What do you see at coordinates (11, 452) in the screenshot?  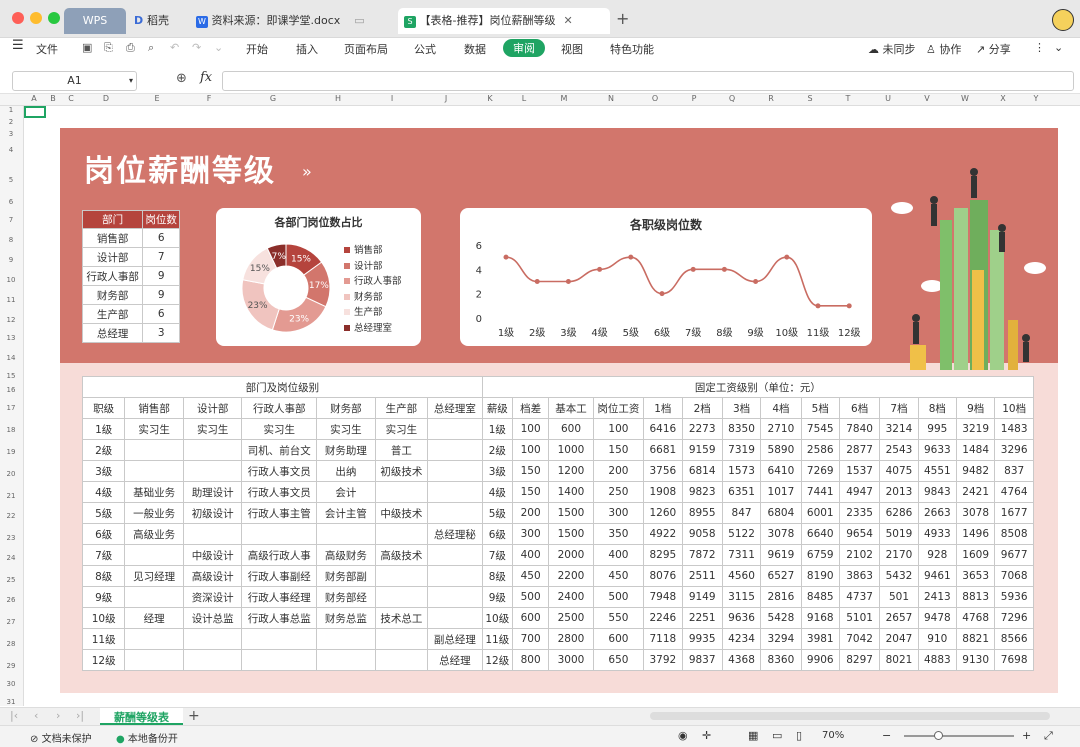 I see `row-header: 19` at bounding box center [11, 452].